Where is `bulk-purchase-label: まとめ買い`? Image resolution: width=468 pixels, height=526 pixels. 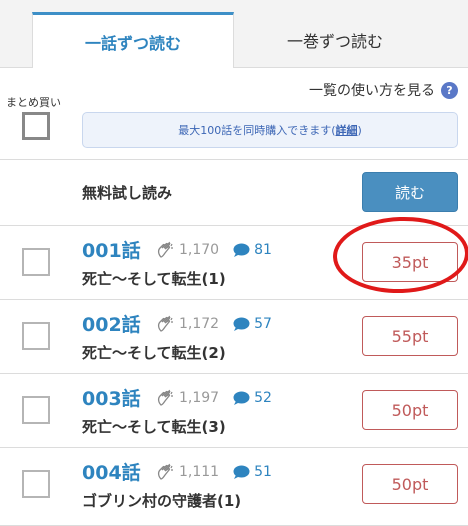
bulk-purchase-label: まとめ買い is located at coordinates (33, 102).